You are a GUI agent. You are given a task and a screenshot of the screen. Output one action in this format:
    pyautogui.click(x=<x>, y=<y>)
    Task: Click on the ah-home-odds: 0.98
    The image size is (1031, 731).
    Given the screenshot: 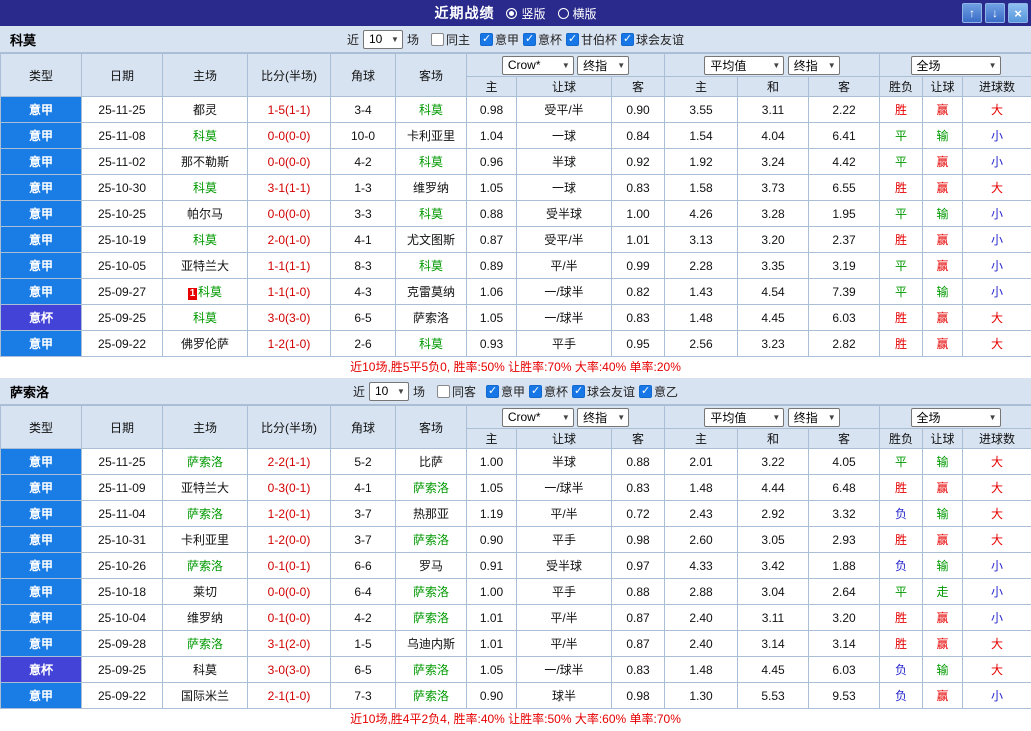 What is the action you would take?
    pyautogui.click(x=491, y=109)
    